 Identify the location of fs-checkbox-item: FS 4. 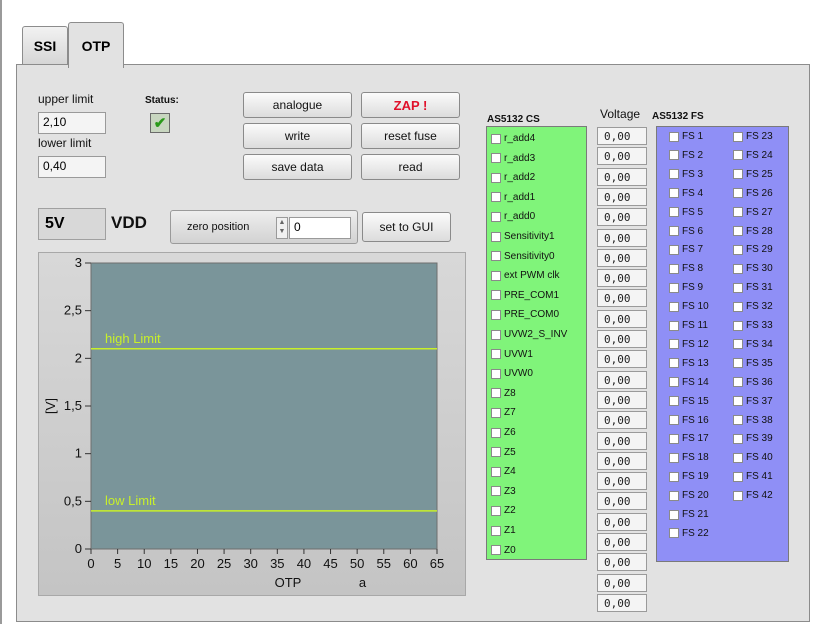
(686, 193).